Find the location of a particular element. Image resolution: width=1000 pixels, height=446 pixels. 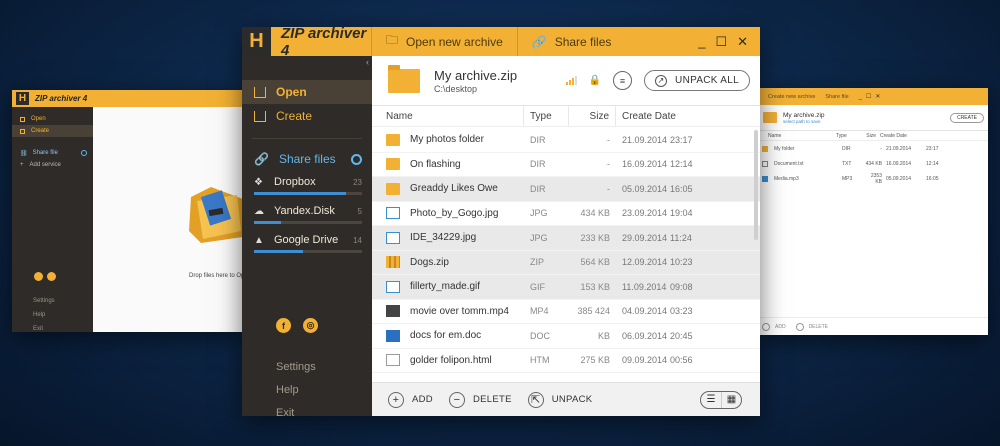

left-exit-link: Exit is located at coordinates (44, 327).